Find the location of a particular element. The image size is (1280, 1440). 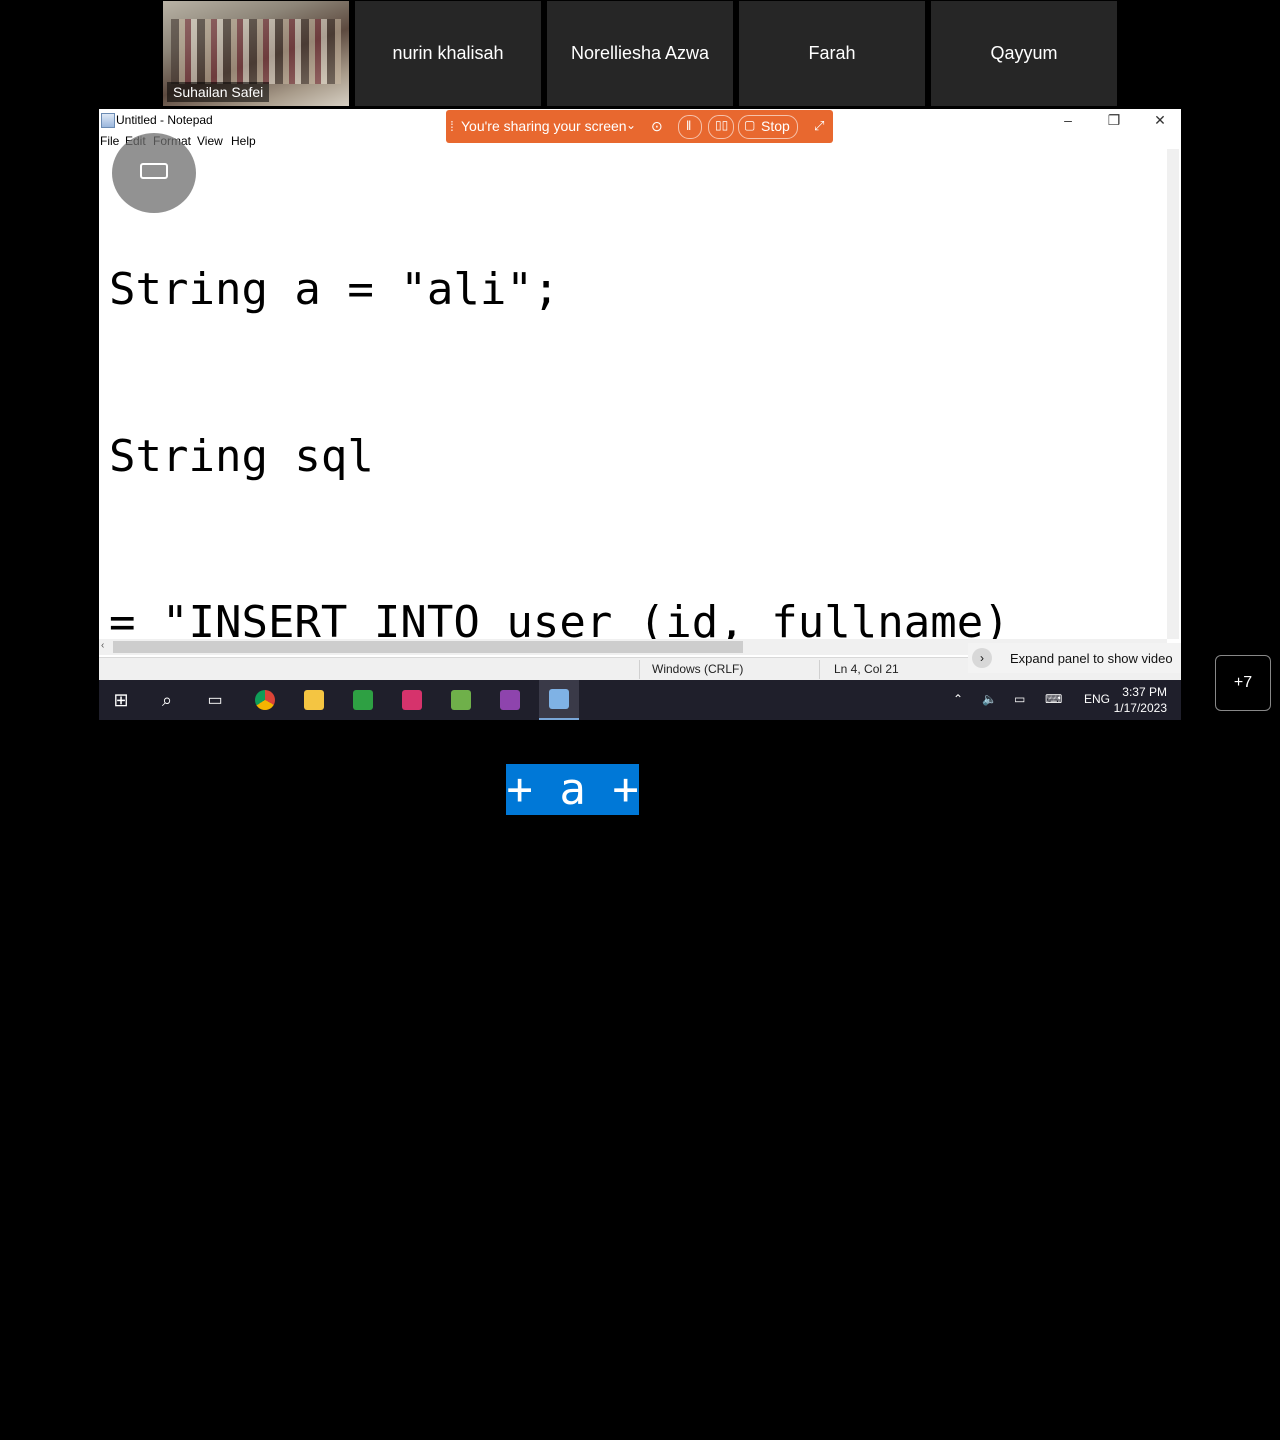

search-button: ⌕ is located at coordinates (167, 700).